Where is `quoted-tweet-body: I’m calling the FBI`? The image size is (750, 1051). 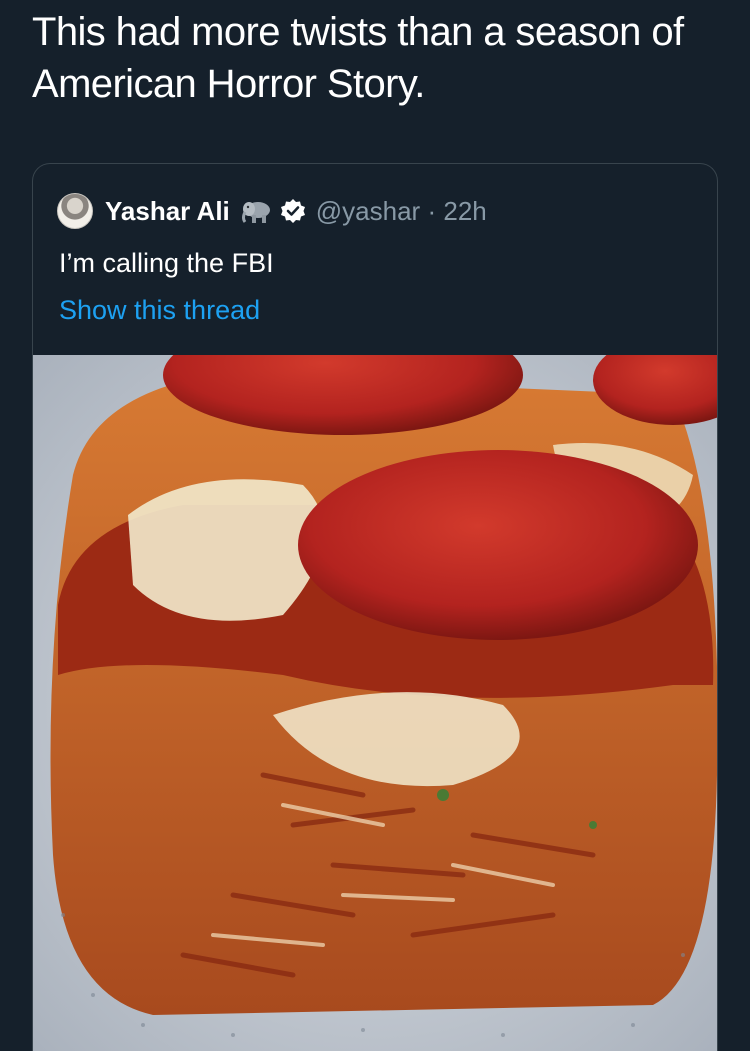 quoted-tweet-body: I’m calling the FBI is located at coordinates (166, 263).